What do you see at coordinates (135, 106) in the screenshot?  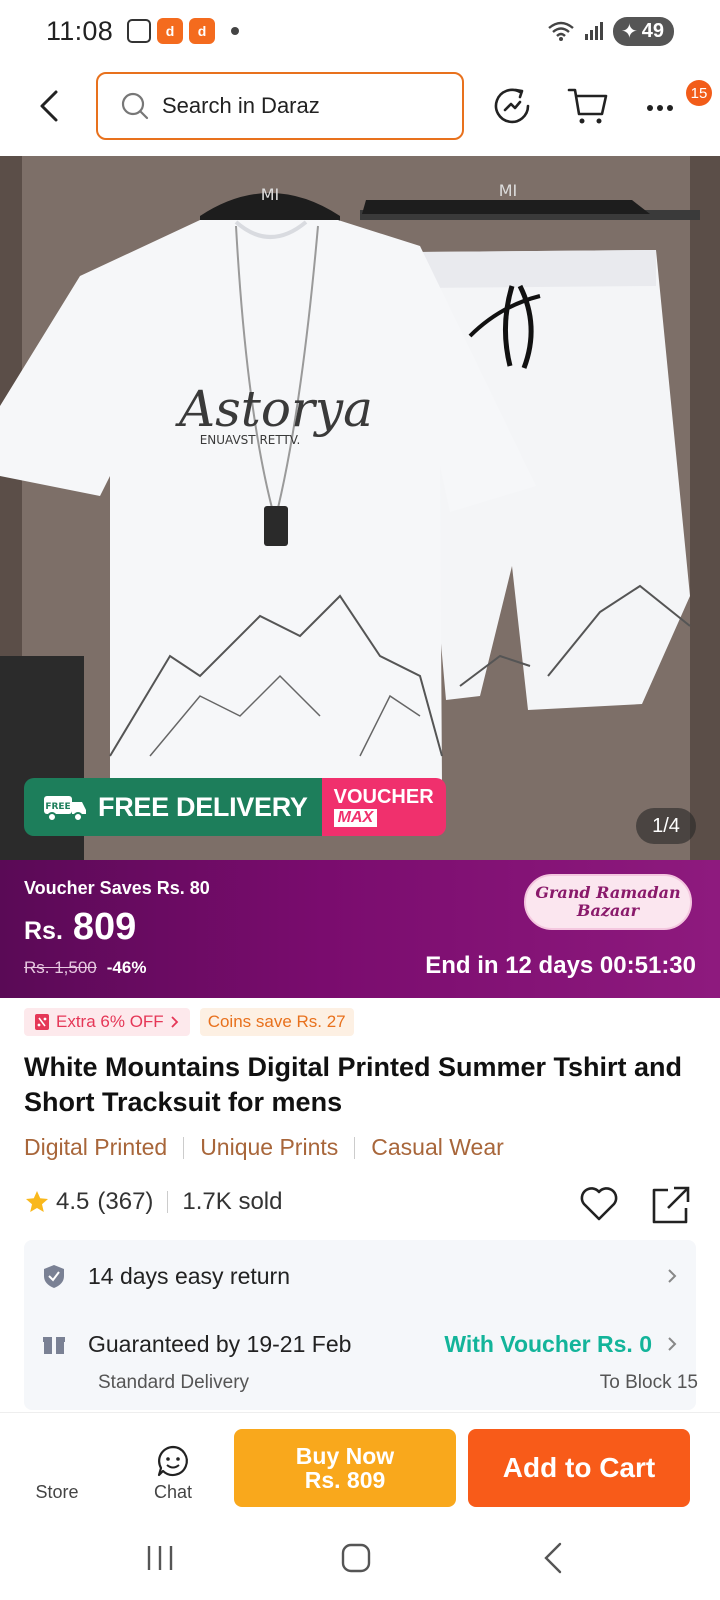 I see `search-icon` at bounding box center [135, 106].